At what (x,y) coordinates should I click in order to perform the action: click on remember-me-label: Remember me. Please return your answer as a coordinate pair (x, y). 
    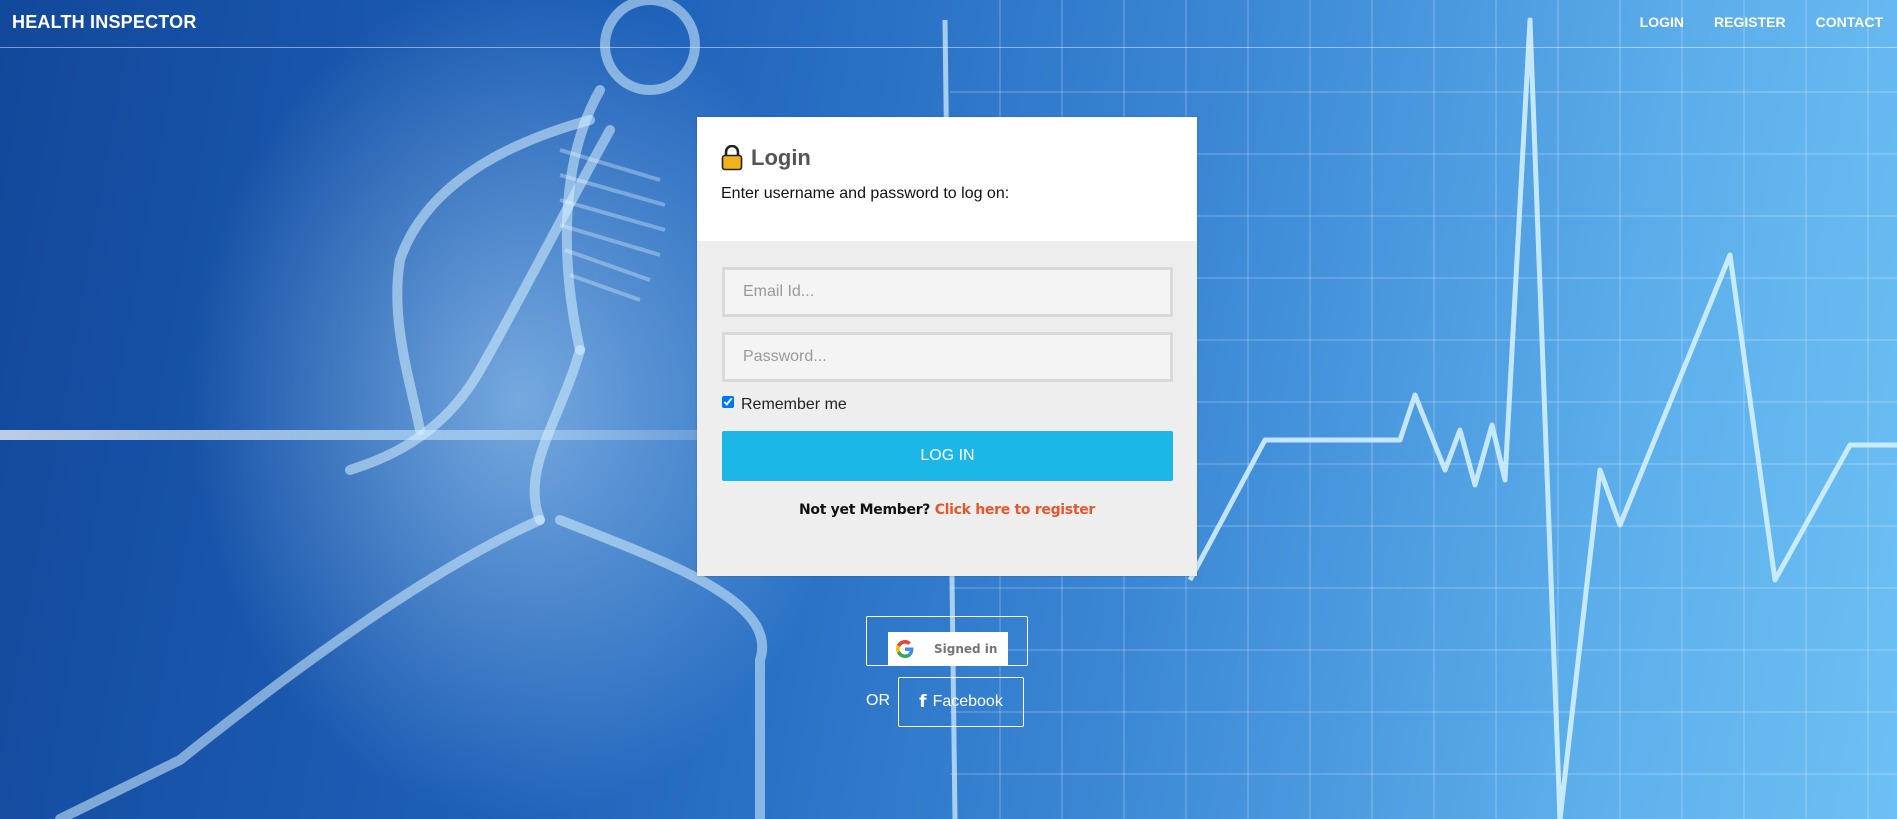
    Looking at the image, I should click on (794, 404).